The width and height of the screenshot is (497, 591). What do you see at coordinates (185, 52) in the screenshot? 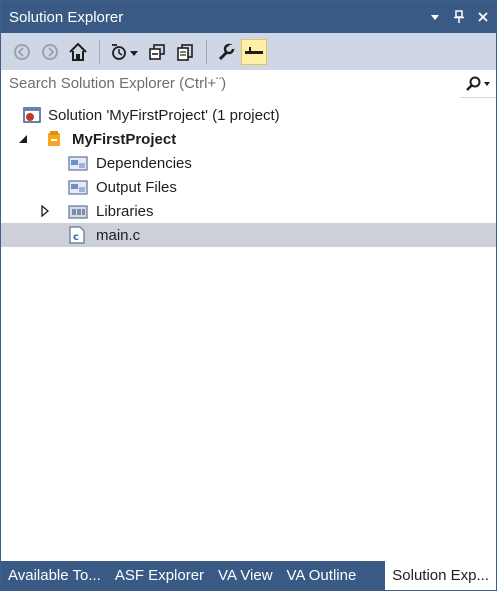
I see `show-all-files-icon` at bounding box center [185, 52].